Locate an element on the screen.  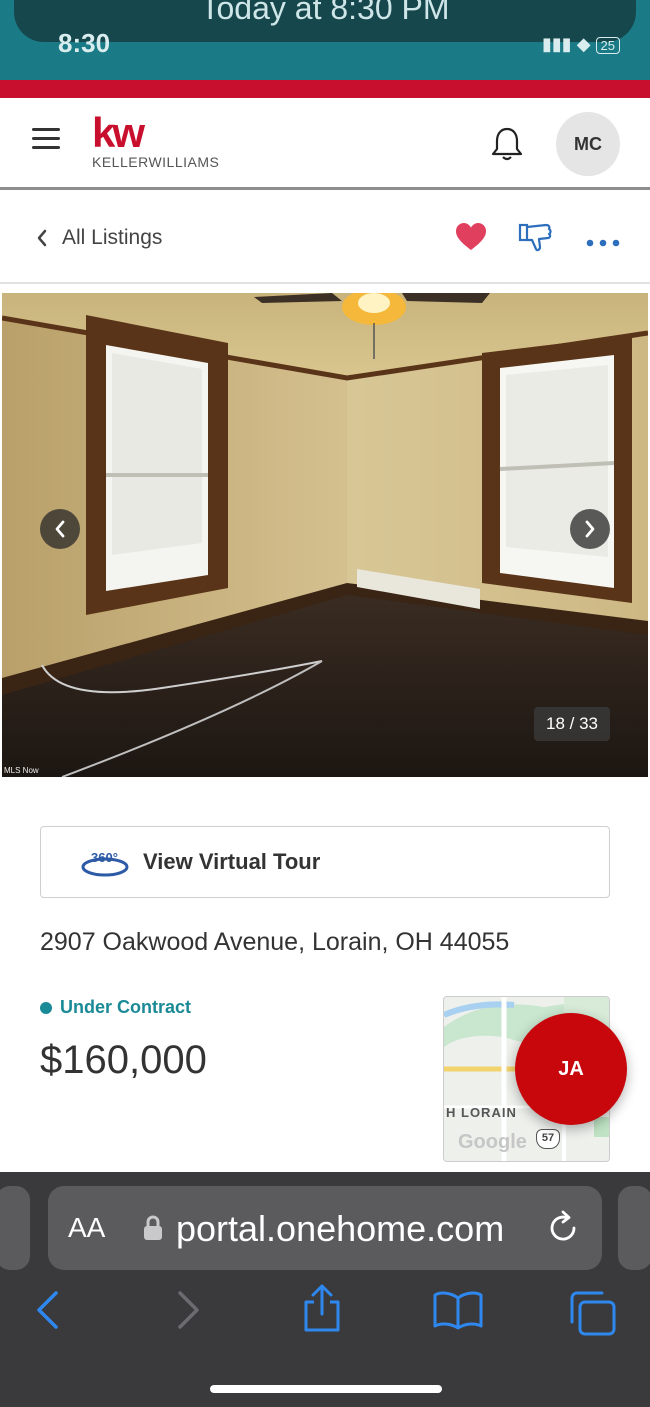
more-options-icon is located at coordinates (603, 243).